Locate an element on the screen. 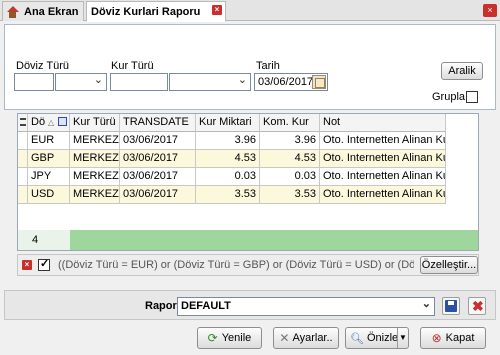 The height and width of the screenshot is (355, 500). save-report-button is located at coordinates (451, 306).